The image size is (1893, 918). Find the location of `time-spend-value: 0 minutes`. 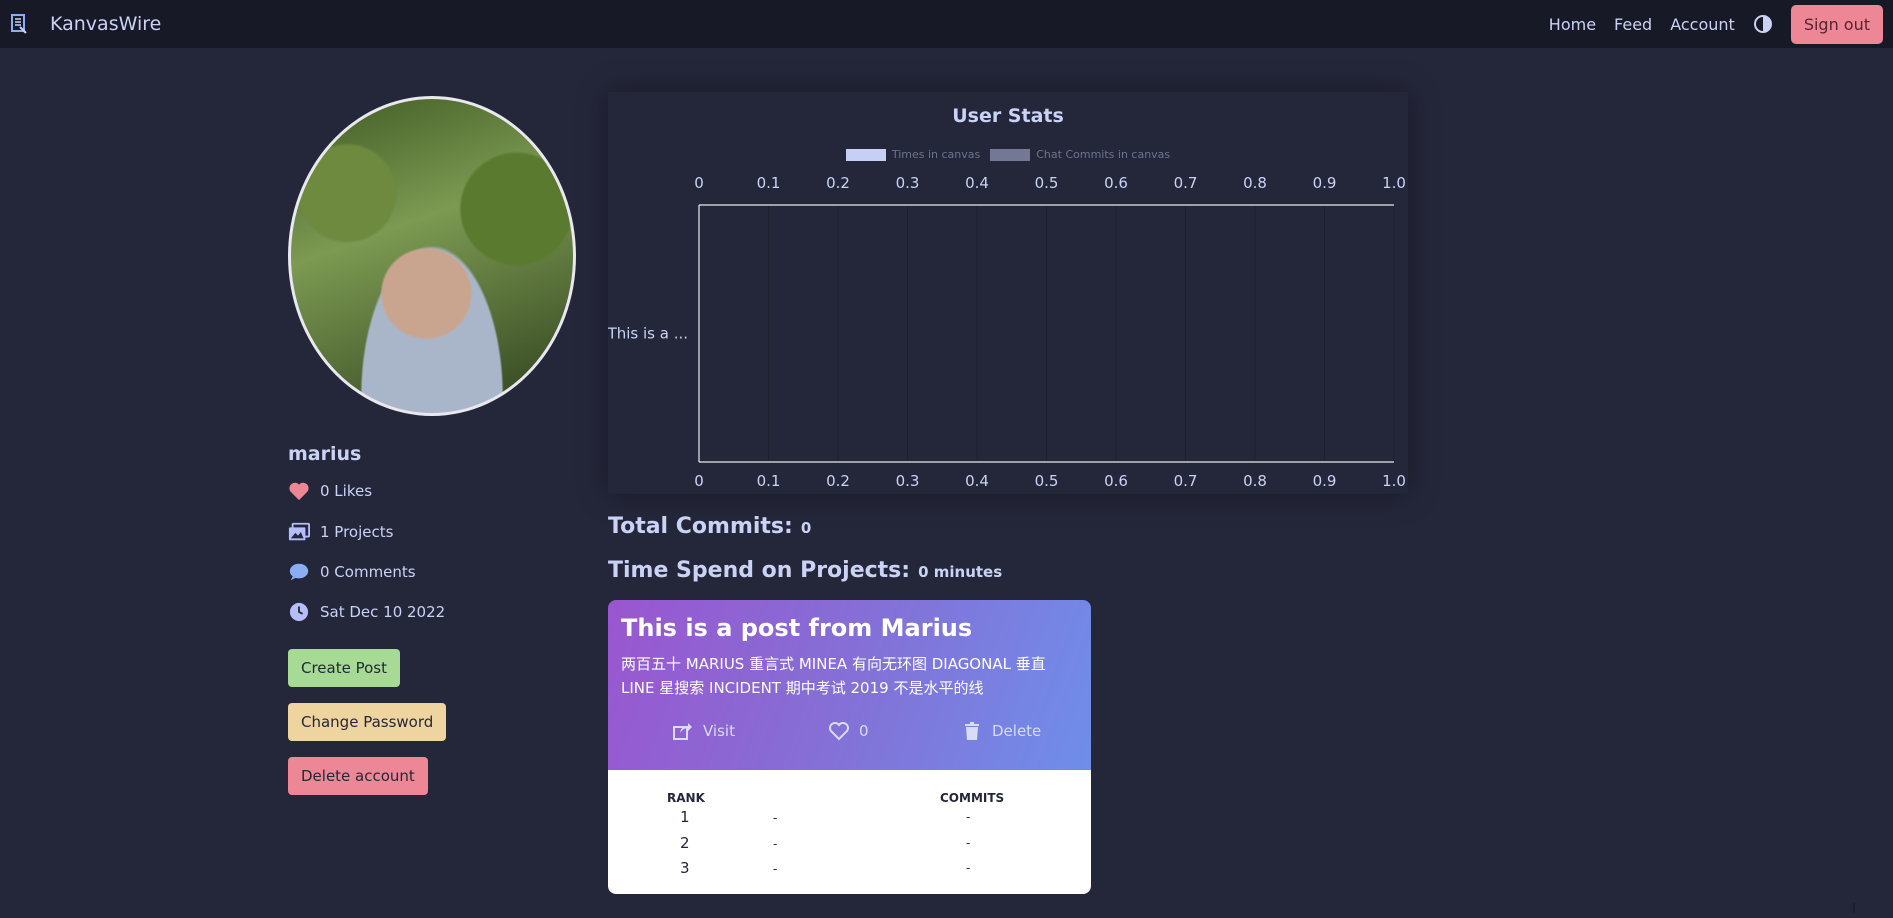

time-spend-value: 0 minutes is located at coordinates (960, 572).